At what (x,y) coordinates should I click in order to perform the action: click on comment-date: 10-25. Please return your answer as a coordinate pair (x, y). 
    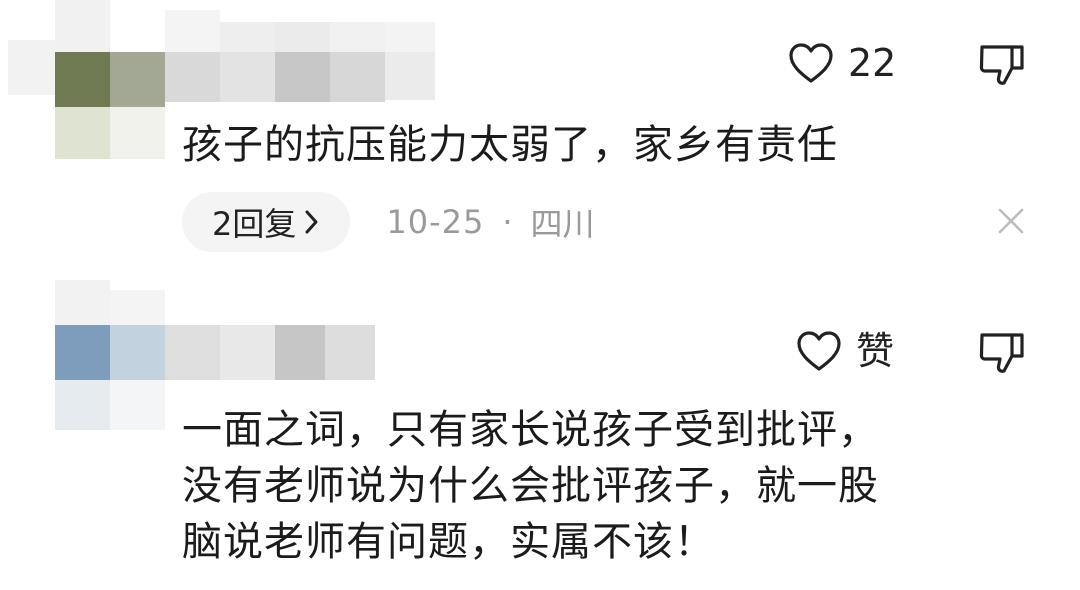
    Looking at the image, I should click on (435, 222).